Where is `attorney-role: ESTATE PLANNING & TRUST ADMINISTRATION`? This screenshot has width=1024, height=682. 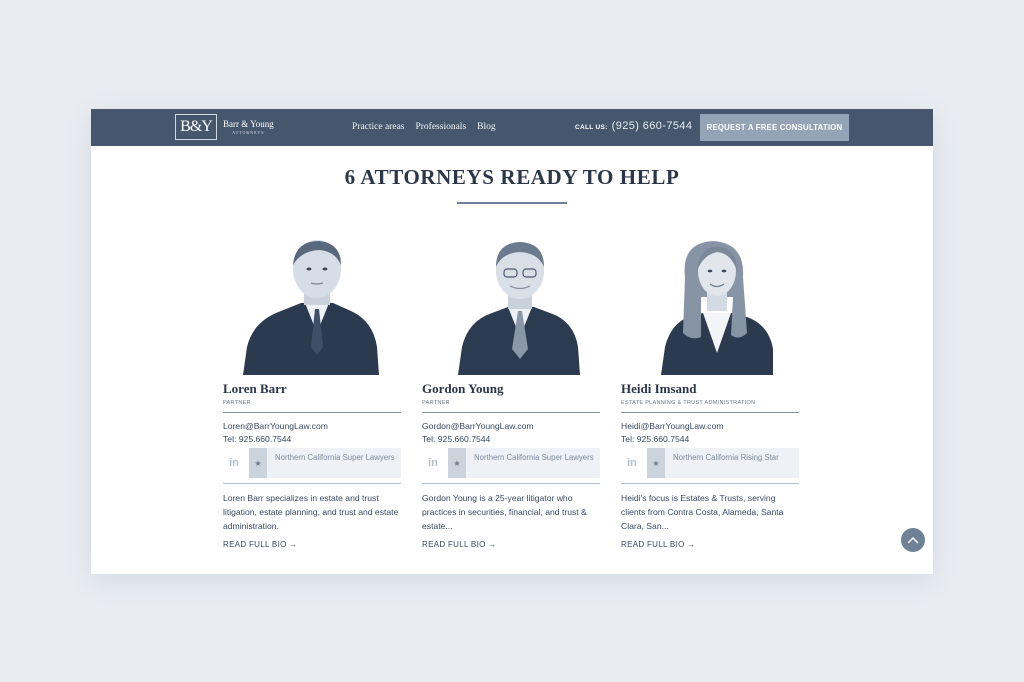
attorney-role: ESTATE PLANNING & TRUST ADMINISTRATION is located at coordinates (688, 403).